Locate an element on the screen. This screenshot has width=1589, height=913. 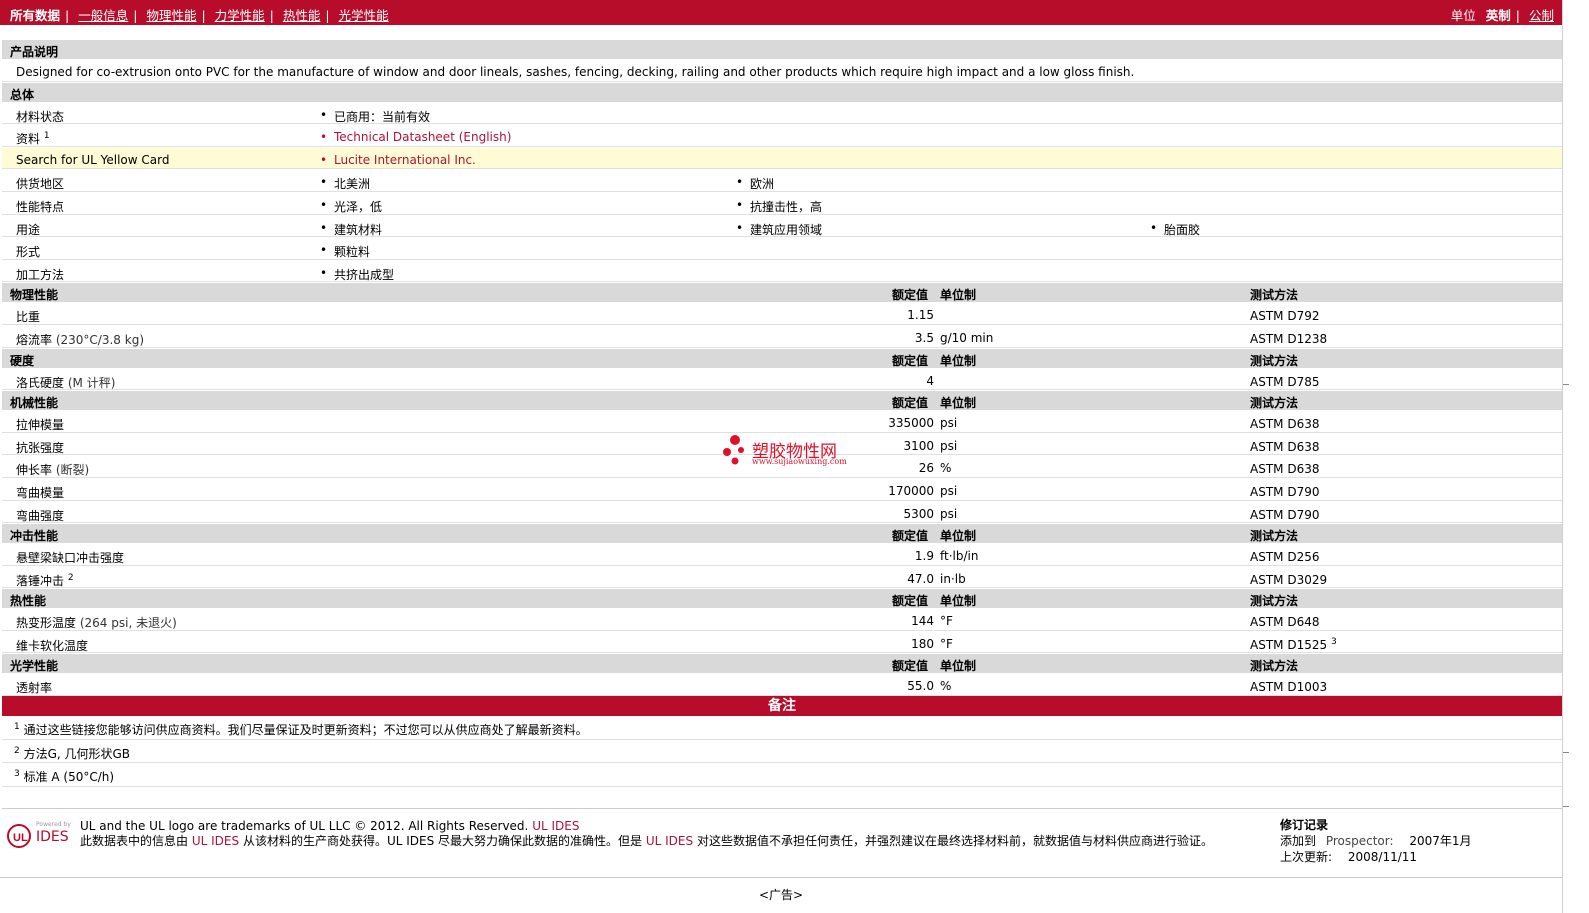
nav-optical: 光学性能 is located at coordinates (364, 15).